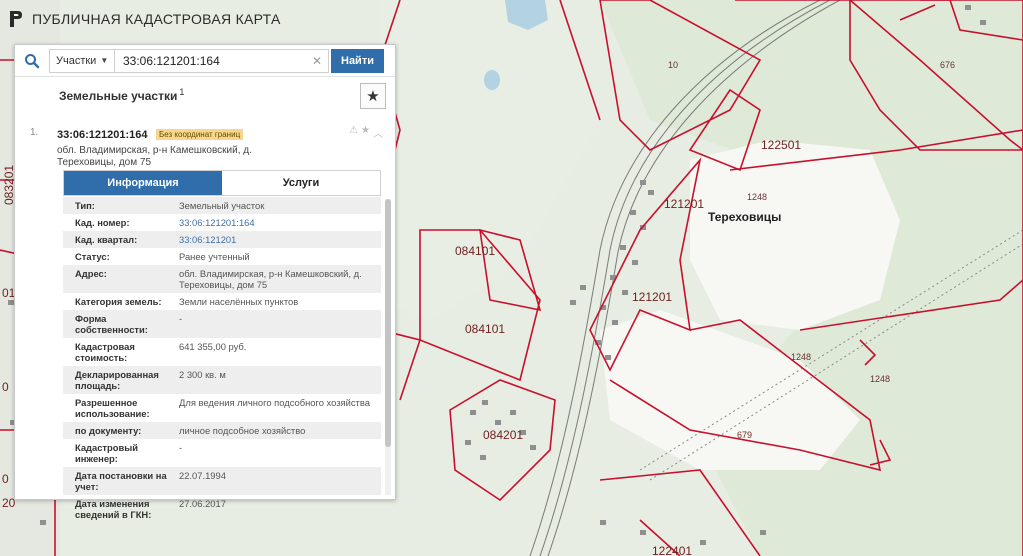 The image size is (1023, 556). I want to click on info-value: Ранее учтенный, so click(214, 256).